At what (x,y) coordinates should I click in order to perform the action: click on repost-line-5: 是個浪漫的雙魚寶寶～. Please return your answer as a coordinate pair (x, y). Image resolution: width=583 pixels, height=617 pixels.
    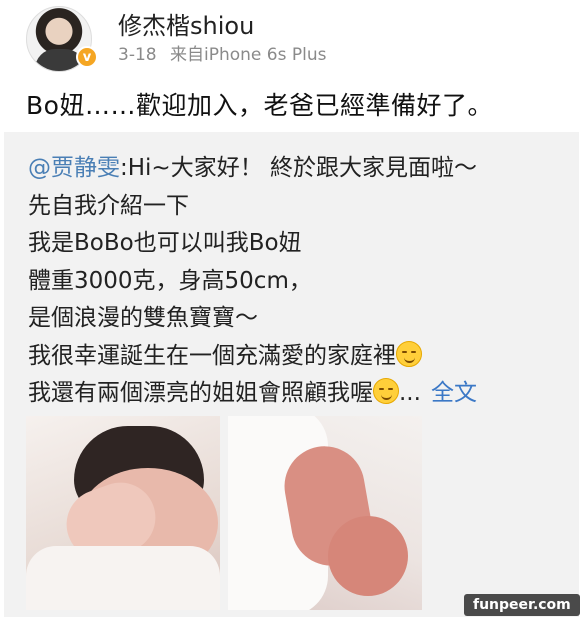
    Looking at the image, I should click on (143, 318).